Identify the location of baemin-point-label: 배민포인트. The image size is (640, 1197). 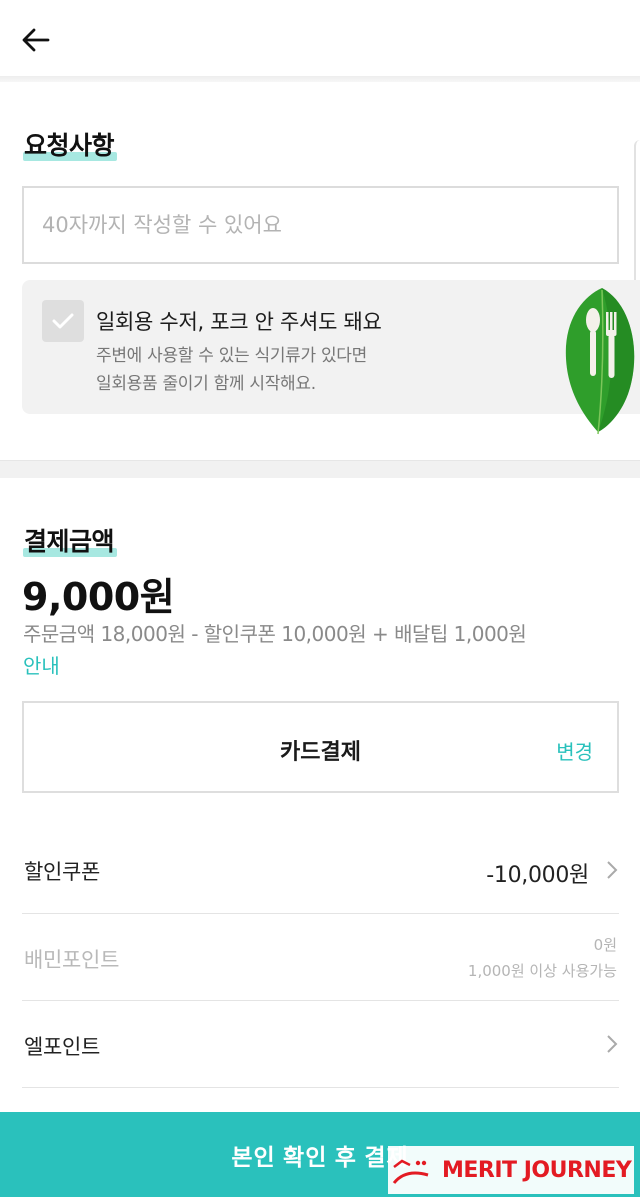
(72, 960).